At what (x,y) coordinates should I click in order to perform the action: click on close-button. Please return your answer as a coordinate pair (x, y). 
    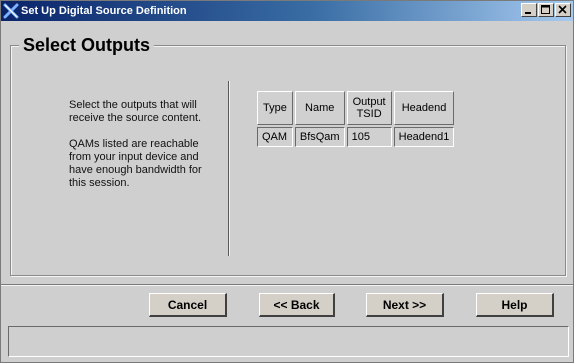
    Looking at the image, I should click on (563, 10).